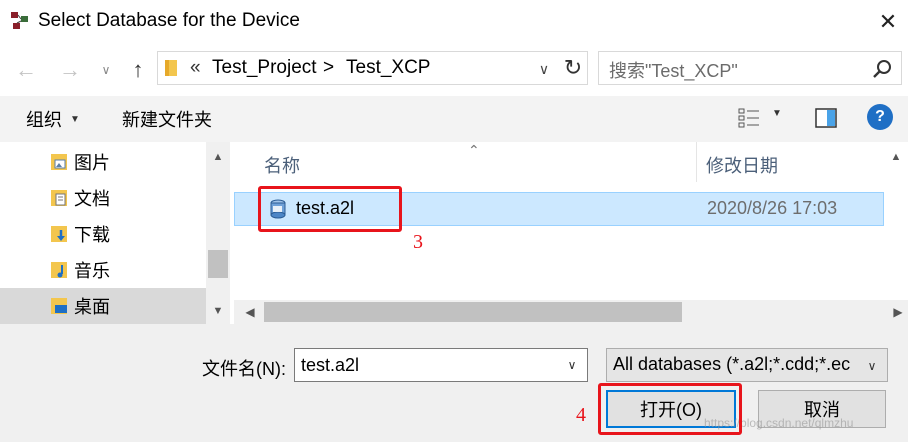 The image size is (908, 442). What do you see at coordinates (218, 311) in the screenshot?
I see `scroll-down-icon: ▼` at bounding box center [218, 311].